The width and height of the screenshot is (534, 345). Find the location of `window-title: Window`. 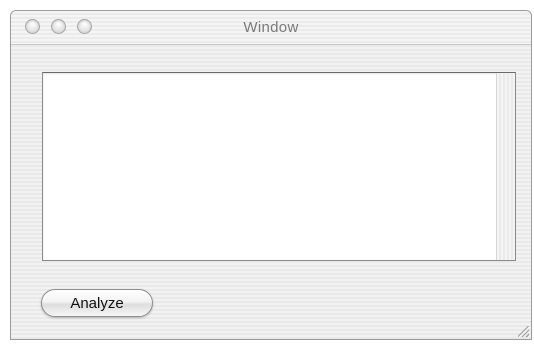

window-title: Window is located at coordinates (271, 27).